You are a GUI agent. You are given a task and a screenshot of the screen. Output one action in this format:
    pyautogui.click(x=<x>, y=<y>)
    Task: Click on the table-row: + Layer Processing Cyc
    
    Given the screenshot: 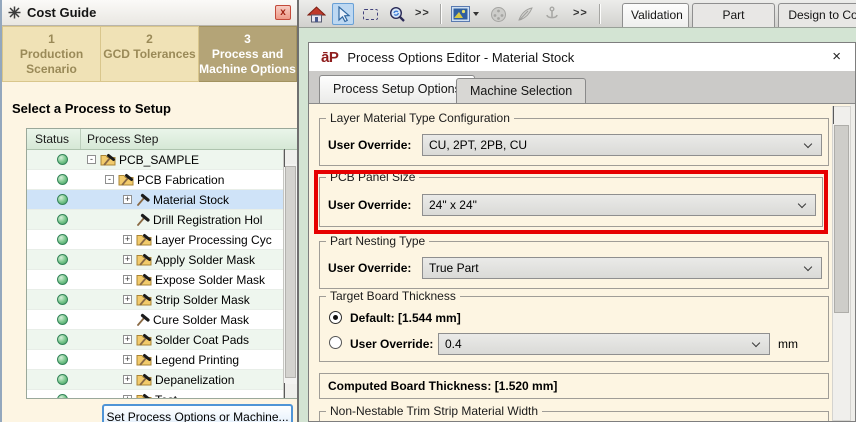 What is the action you would take?
    pyautogui.click(x=155, y=240)
    